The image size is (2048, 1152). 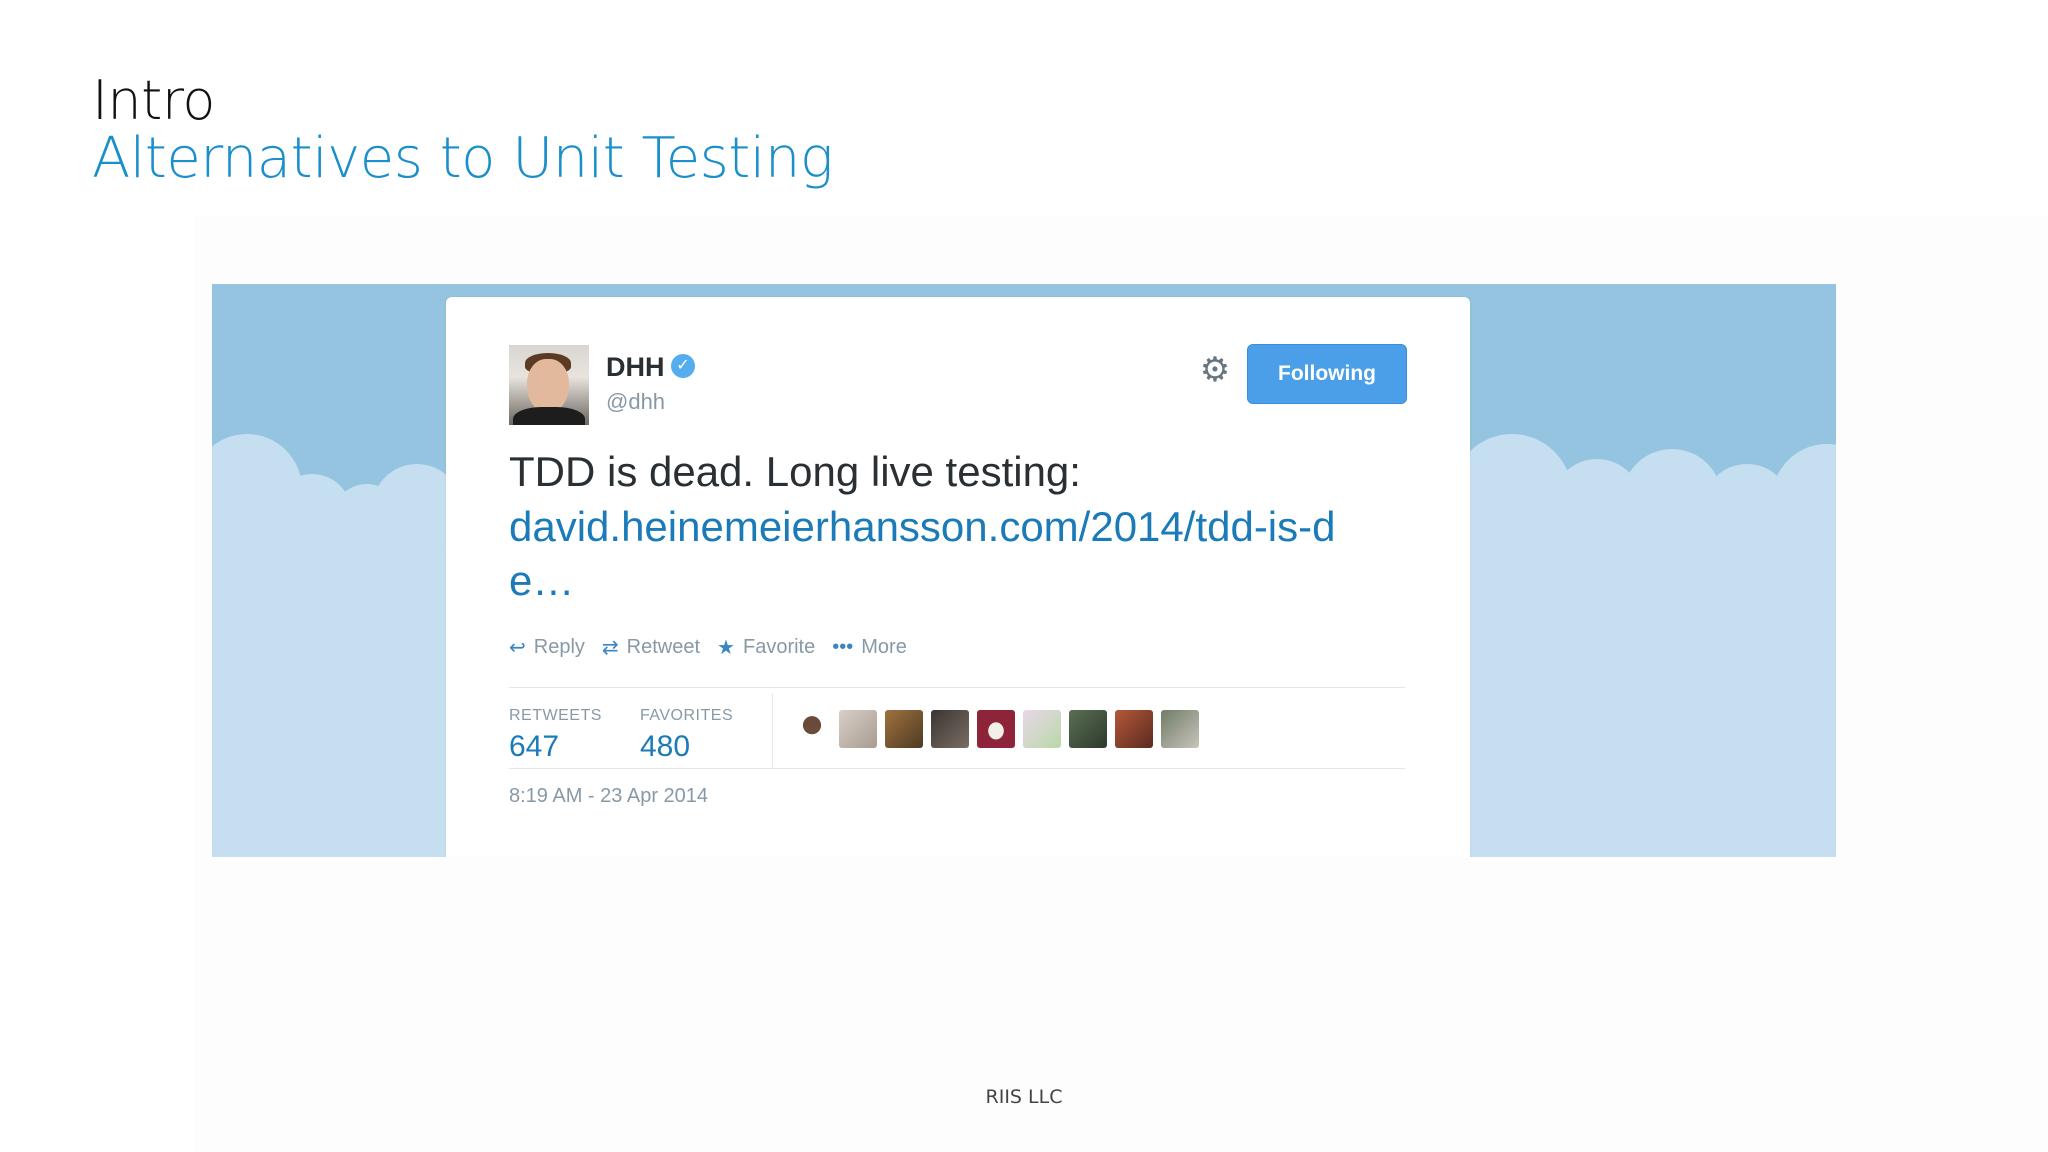 I want to click on tweet-timestamp: 8:19 AM - 23 Apr 2014, so click(x=608, y=796).